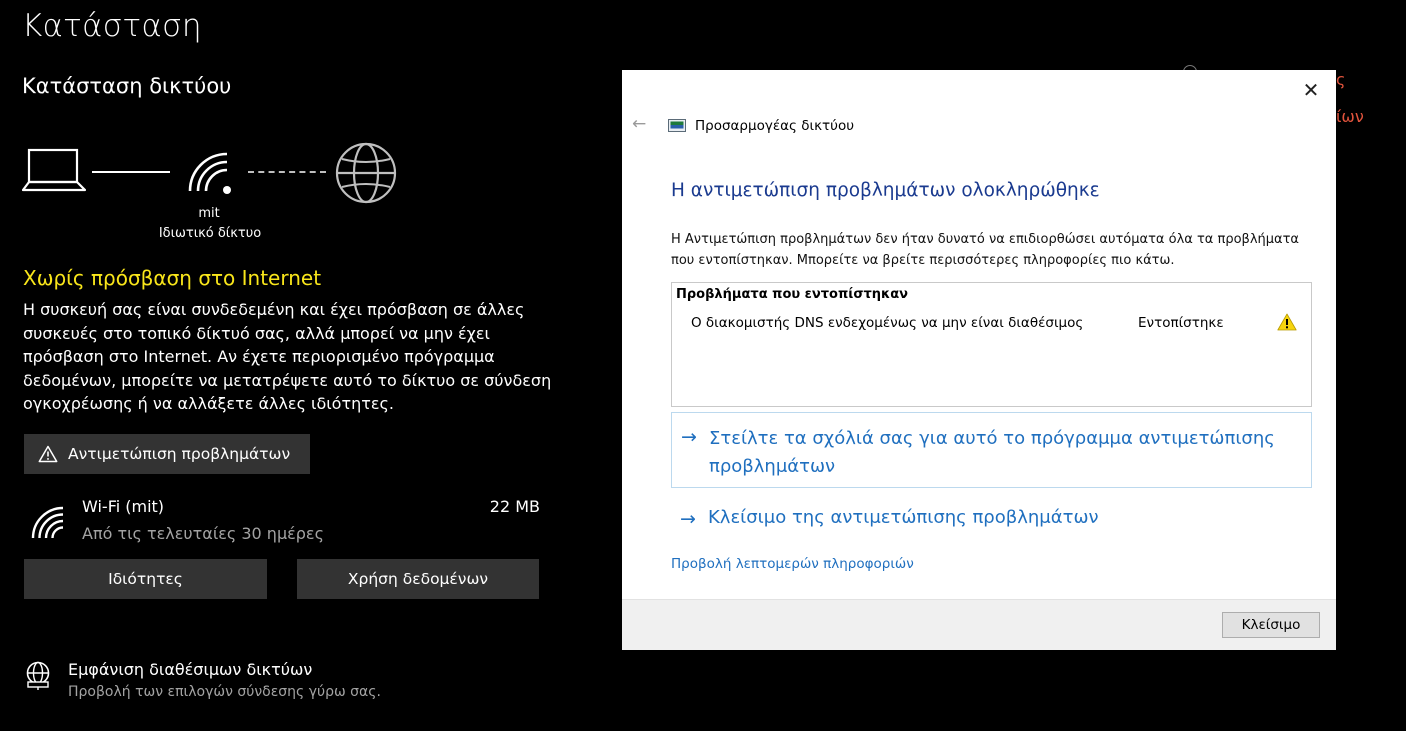  I want to click on troubleshoot-button: Αντιμετώπιση προβλημάτων, so click(167, 454).